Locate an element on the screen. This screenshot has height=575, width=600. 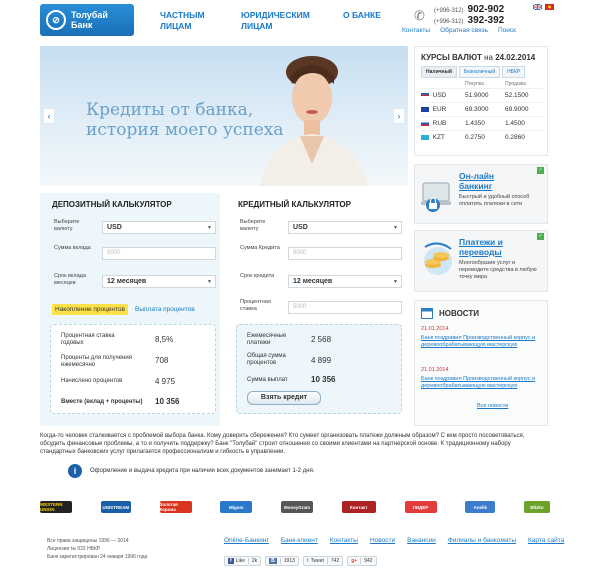
rates-title-text: КУРСЫ ВАЛЮТ is located at coordinates (451, 57).